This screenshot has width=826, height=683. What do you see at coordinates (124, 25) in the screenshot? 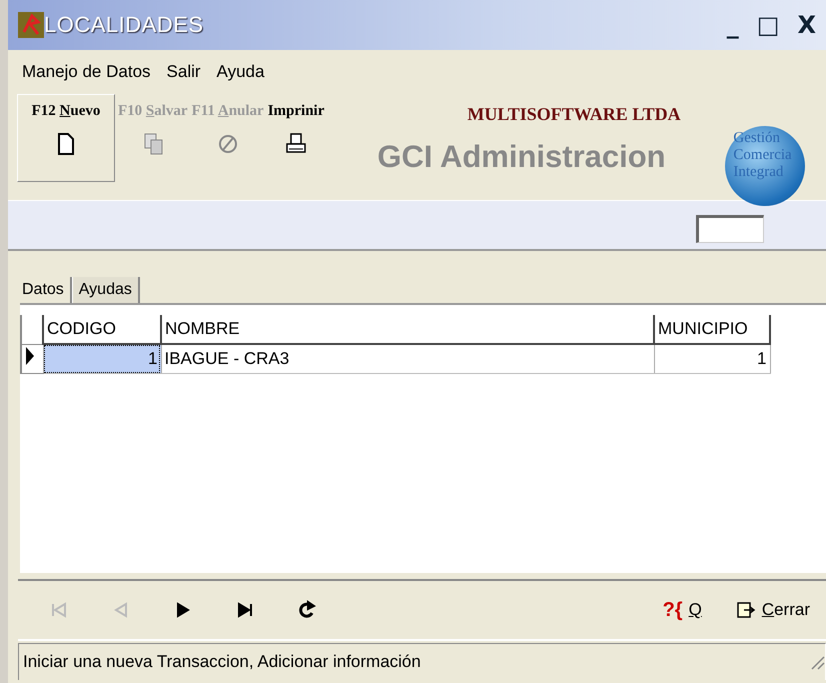
I see `window-title: LOCALIDADES` at bounding box center [124, 25].